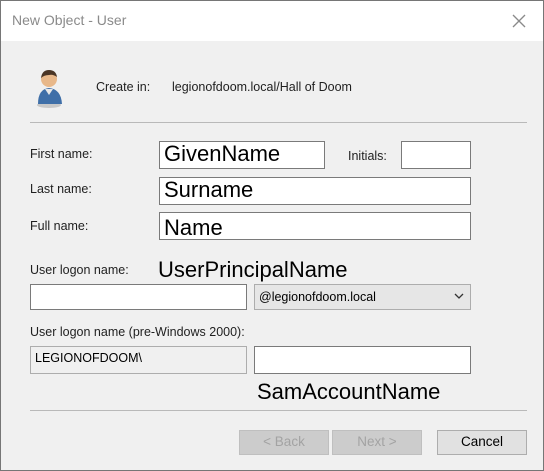 The height and width of the screenshot is (471, 544). I want to click on initials-label: Initials:, so click(367, 156).